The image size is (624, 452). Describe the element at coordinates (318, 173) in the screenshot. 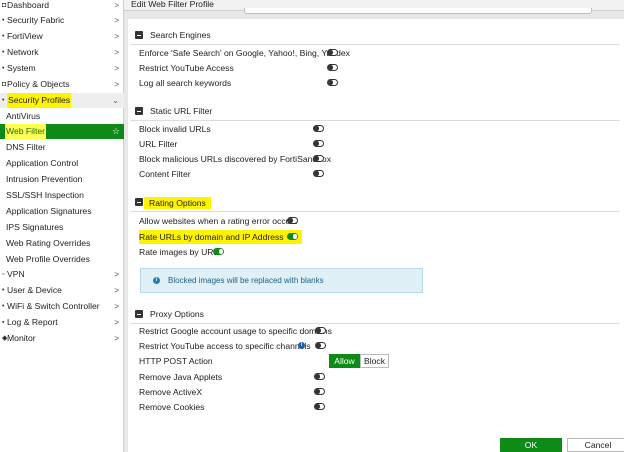

I see `toggle-content-filter` at that location.